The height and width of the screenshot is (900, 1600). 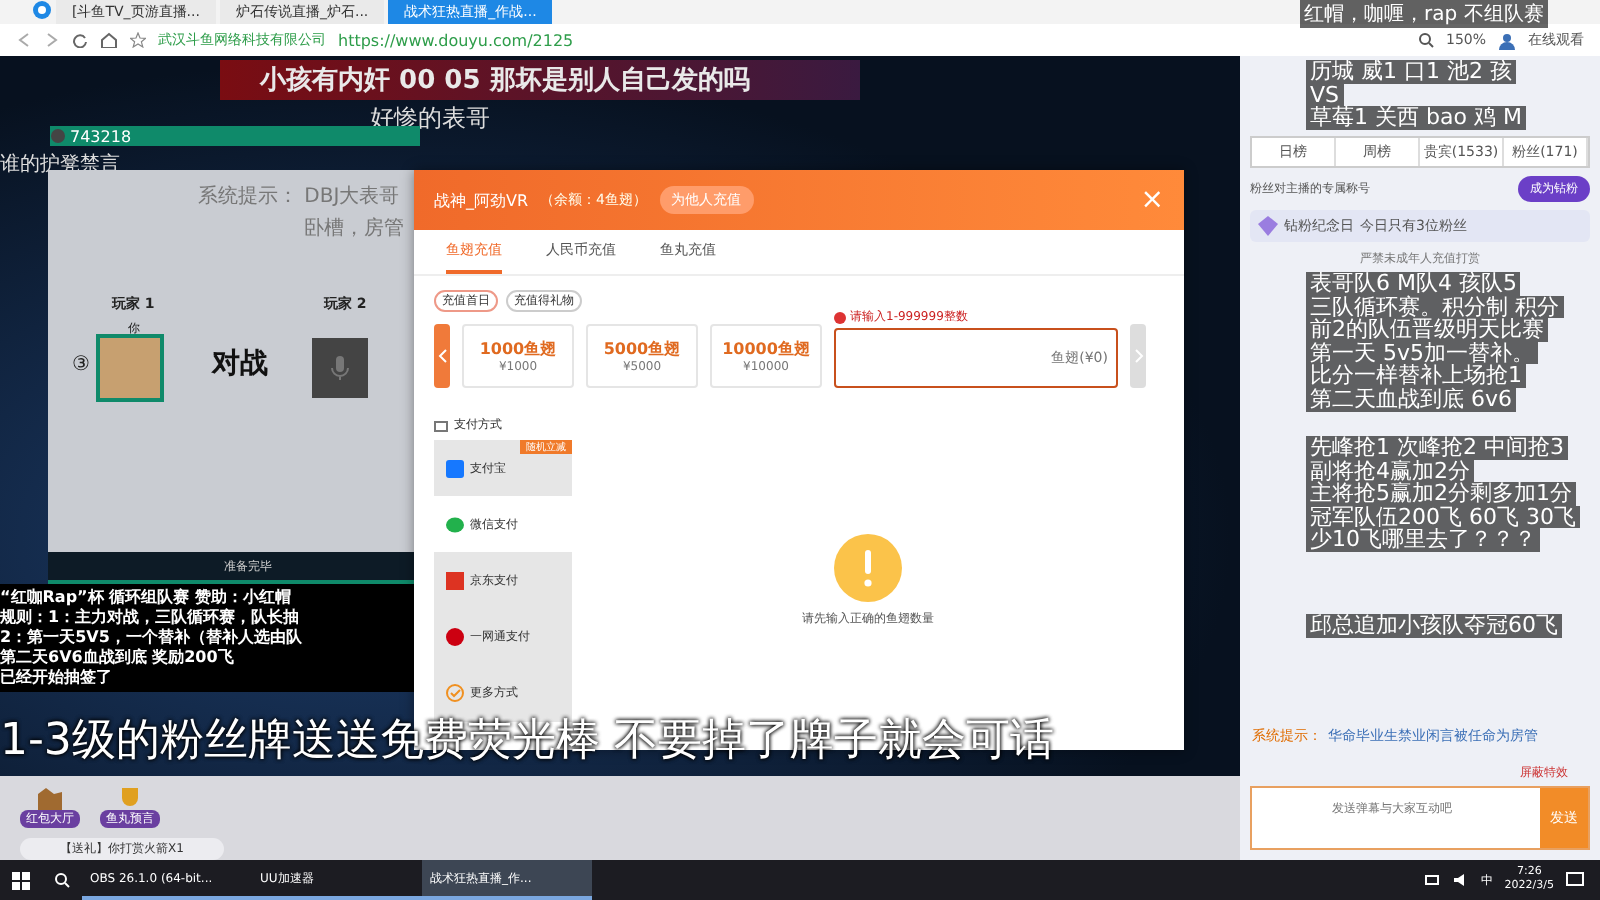 What do you see at coordinates (1441, 494) in the screenshot?
I see `overlay-text: 主将抢5赢加2分剩多加1分` at bounding box center [1441, 494].